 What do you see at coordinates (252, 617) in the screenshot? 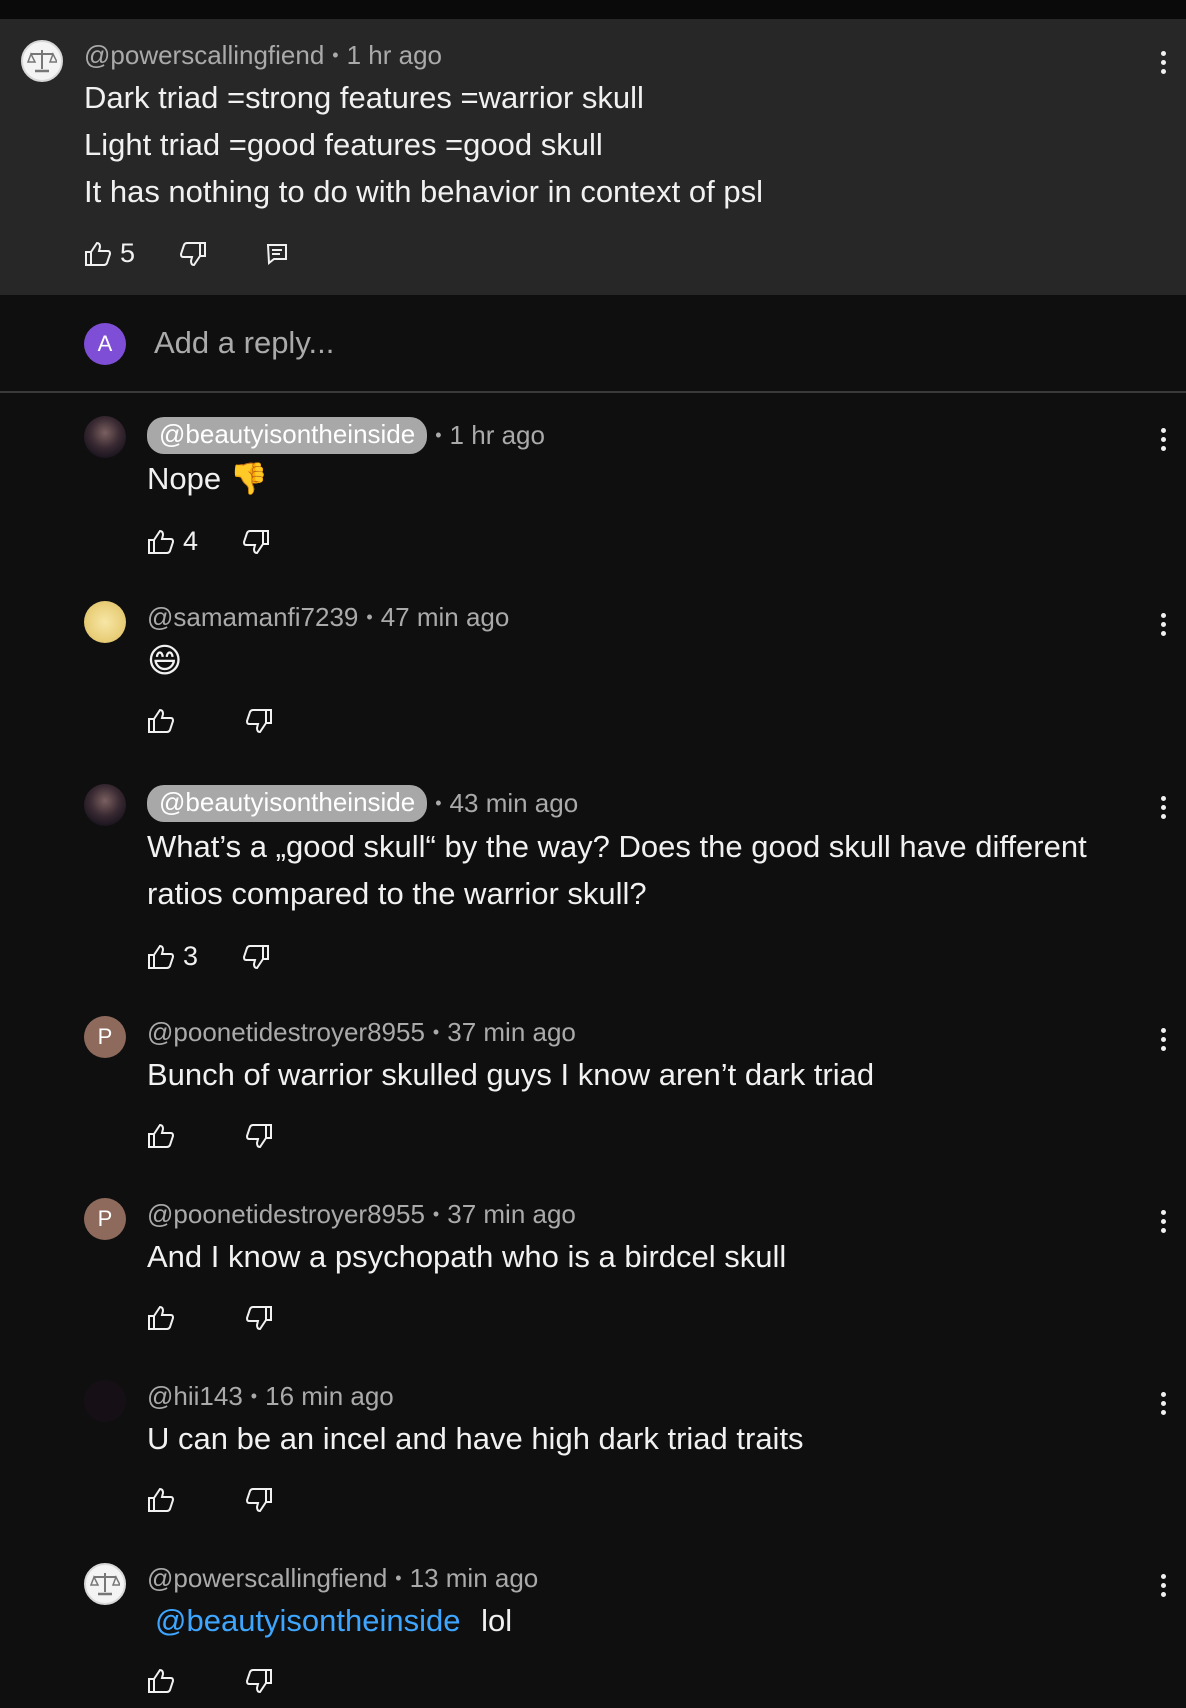
I see `author-name: @samamanfi7239` at bounding box center [252, 617].